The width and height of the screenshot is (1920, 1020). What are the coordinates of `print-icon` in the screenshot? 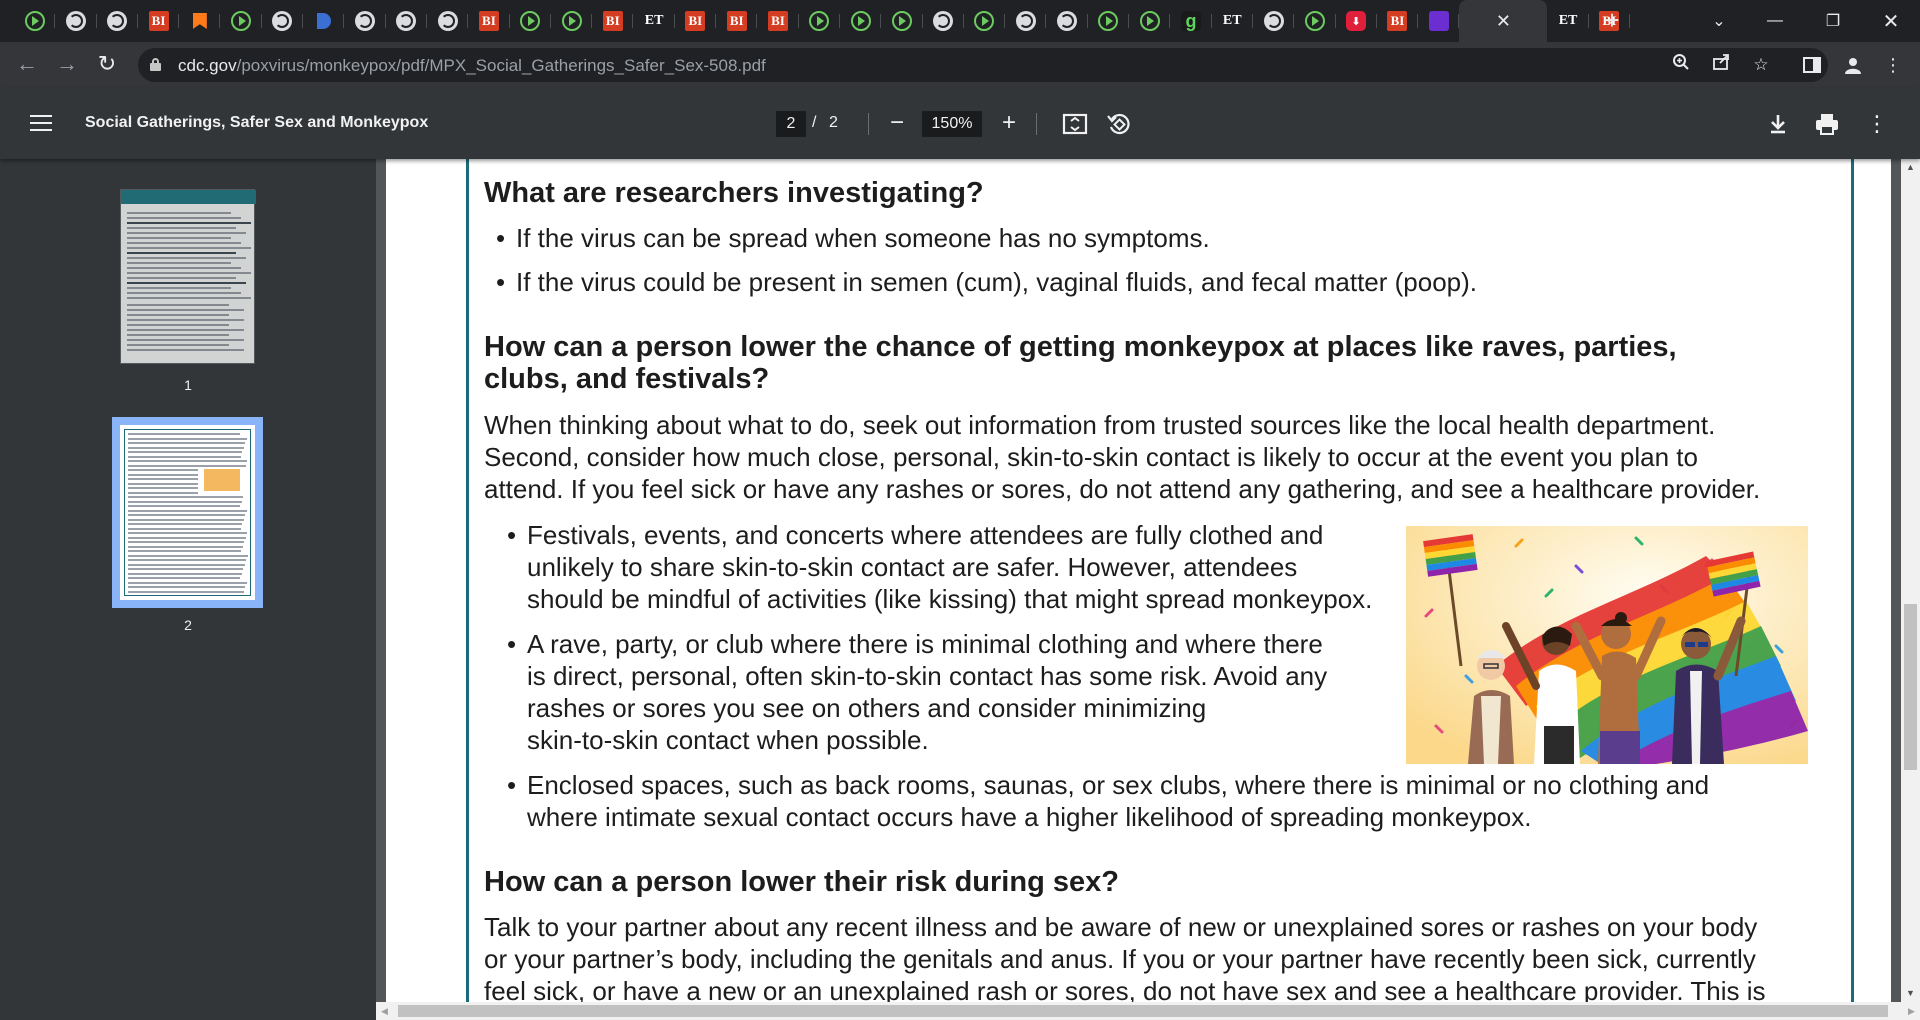 It's located at (1827, 124).